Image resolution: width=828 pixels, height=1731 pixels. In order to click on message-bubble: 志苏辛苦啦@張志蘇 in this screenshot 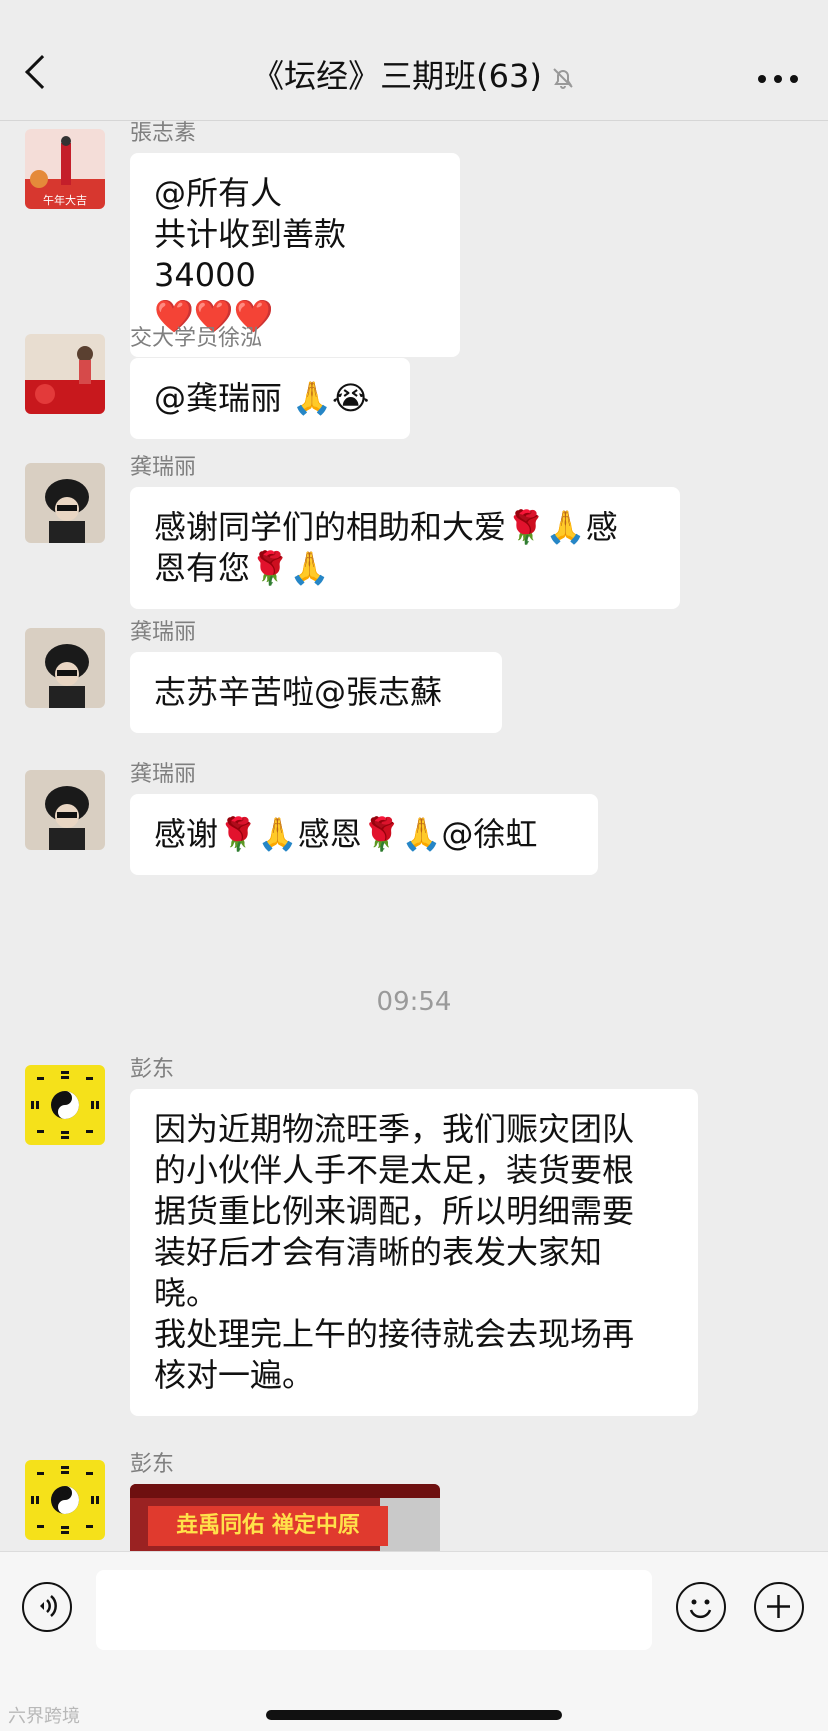, I will do `click(316, 692)`.